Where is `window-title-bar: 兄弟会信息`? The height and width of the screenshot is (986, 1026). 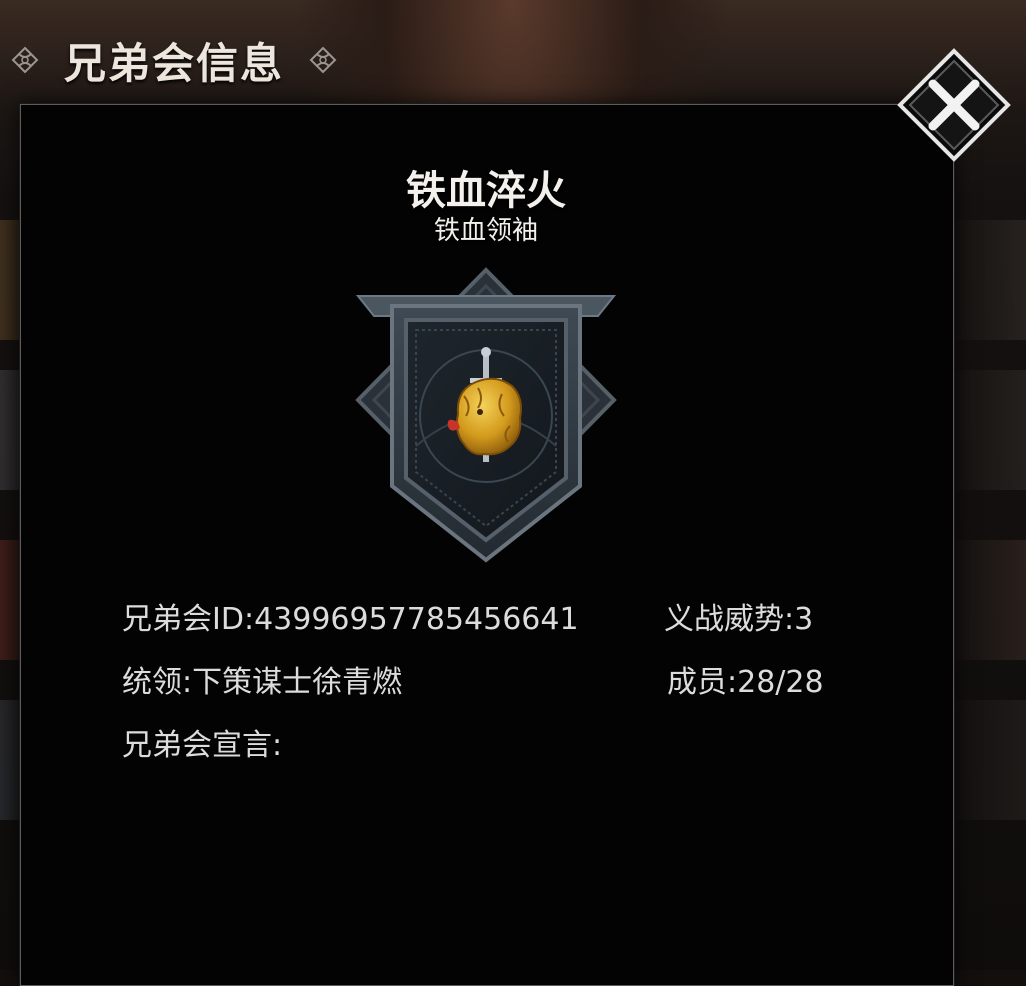
window-title-bar: 兄弟会信息 is located at coordinates (260, 60).